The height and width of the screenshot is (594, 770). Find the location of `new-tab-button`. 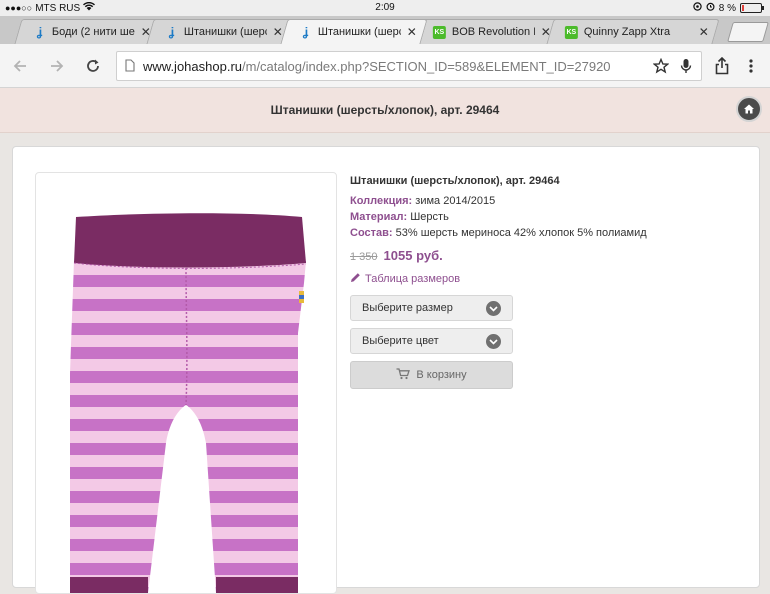

new-tab-button is located at coordinates (748, 32).